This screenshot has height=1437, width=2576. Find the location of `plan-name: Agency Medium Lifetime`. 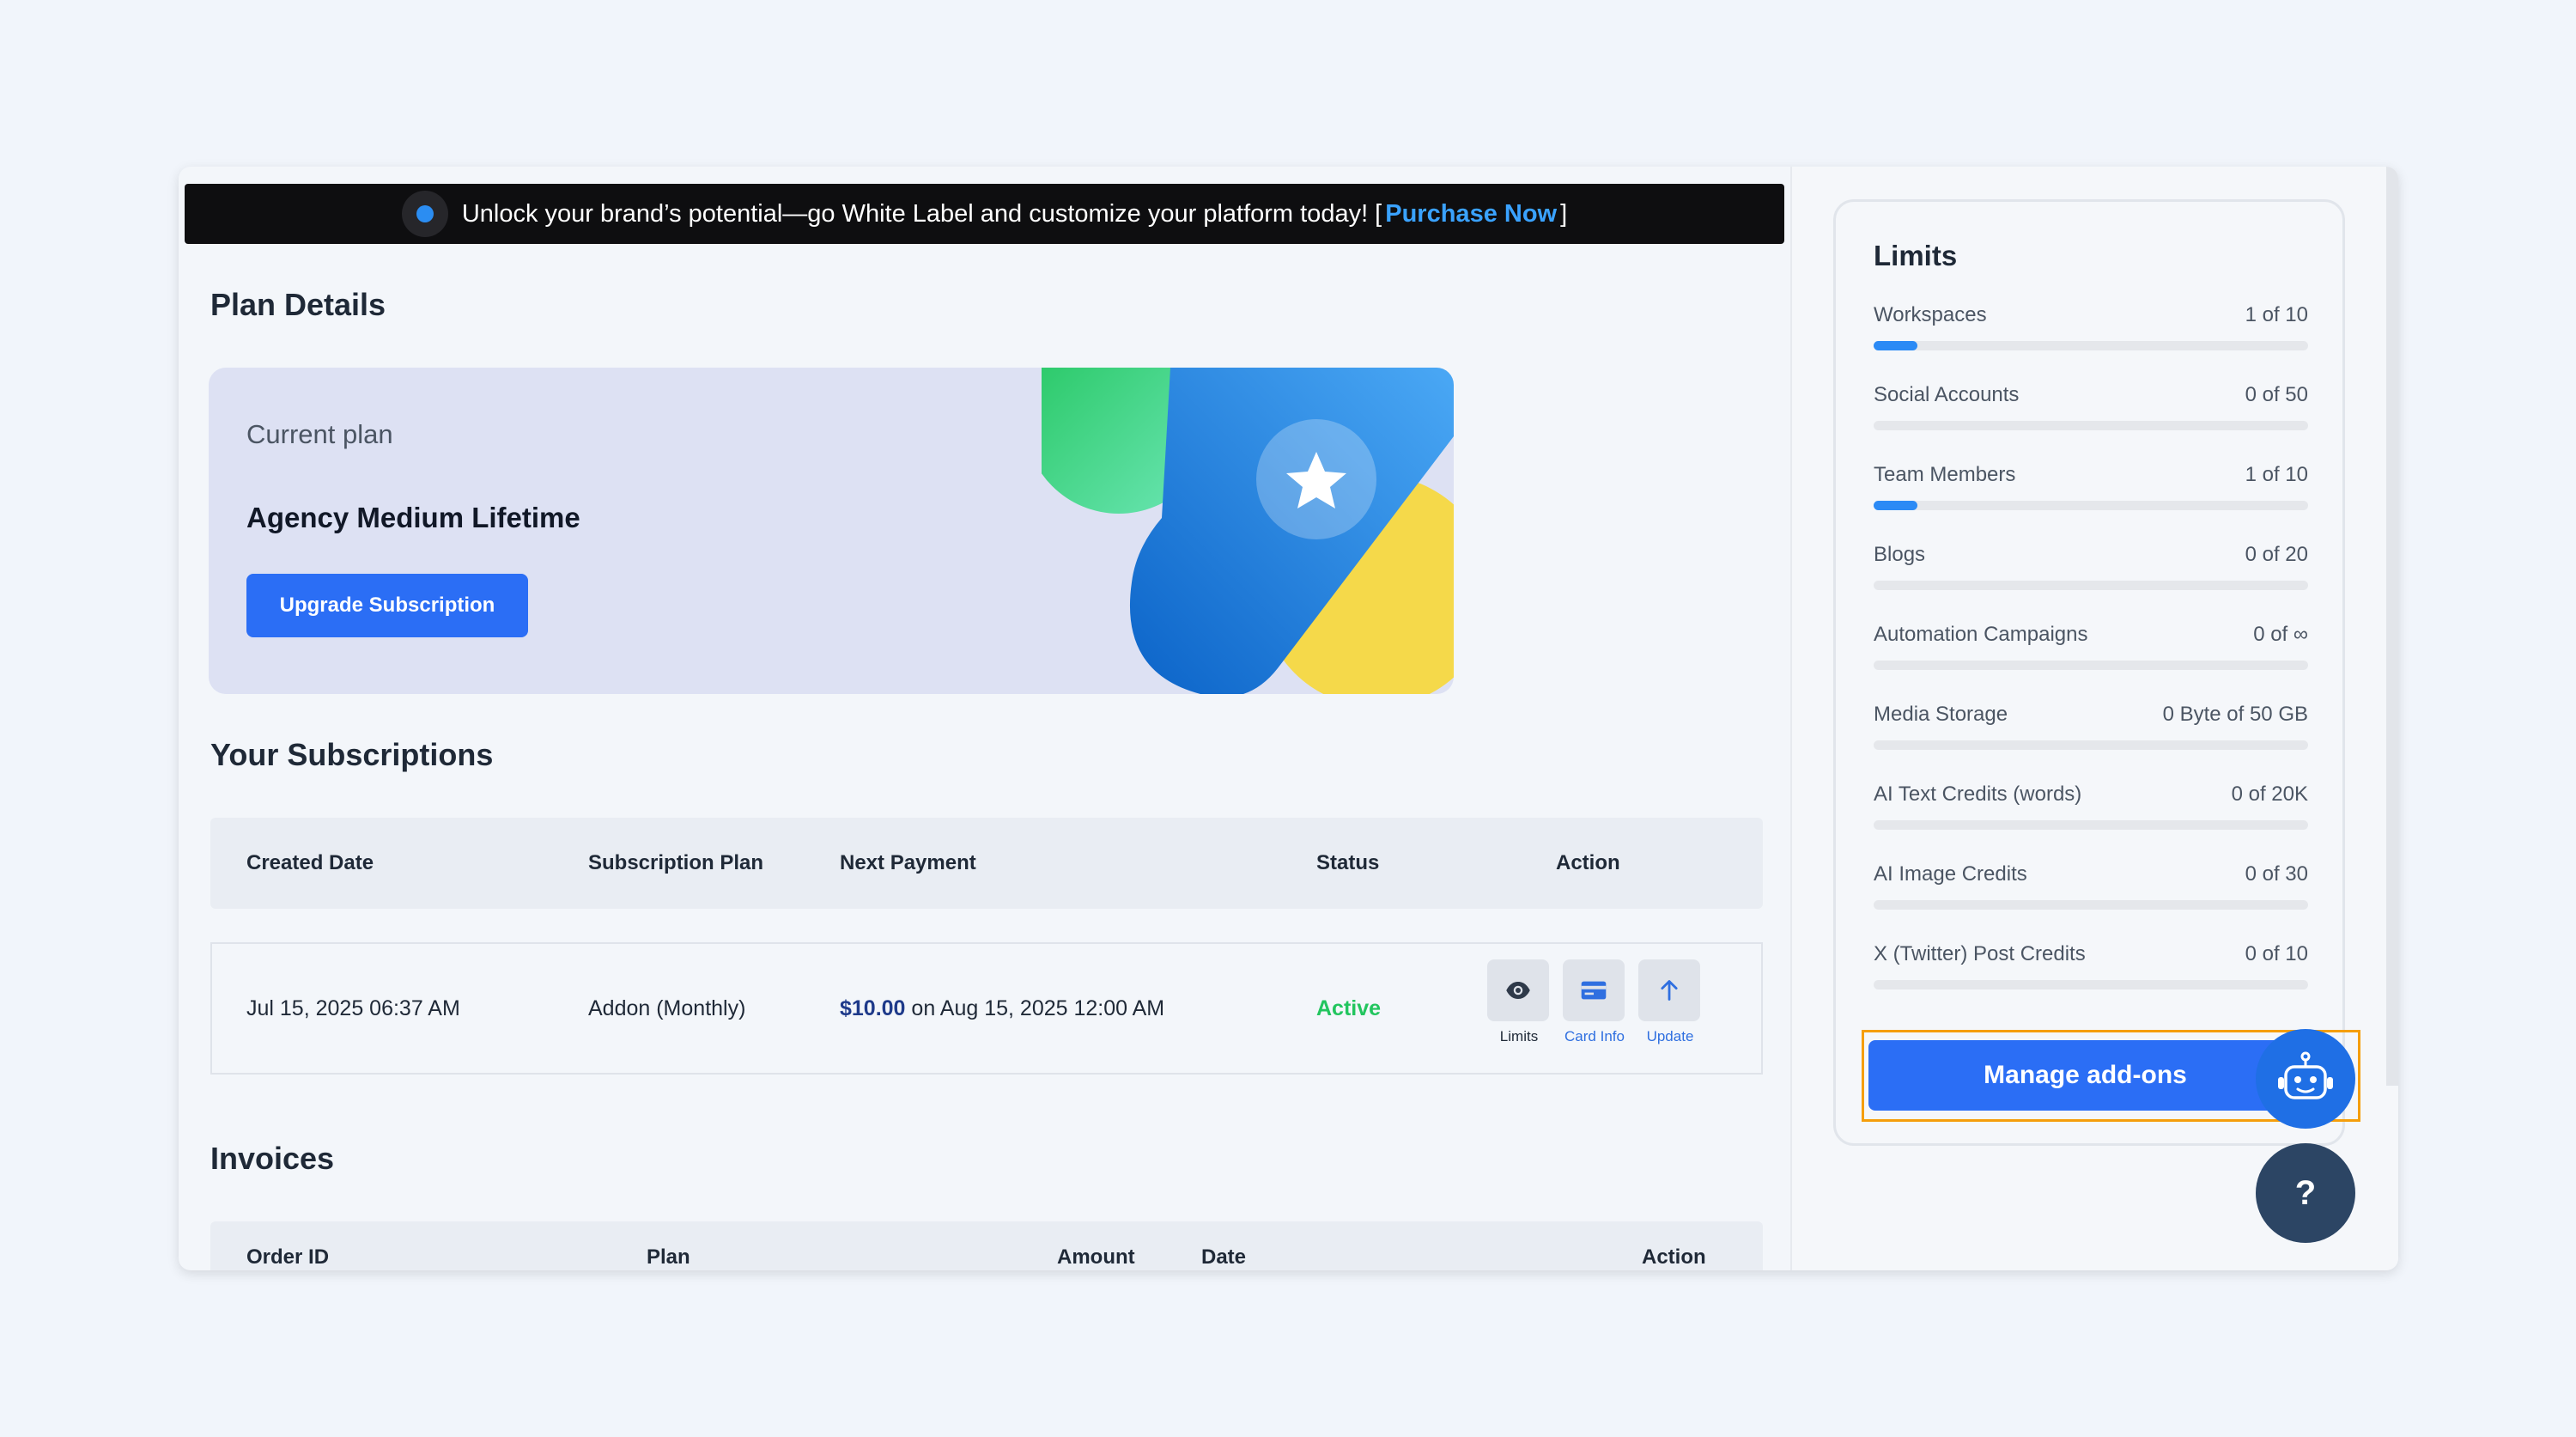

plan-name: Agency Medium Lifetime is located at coordinates (413, 517).